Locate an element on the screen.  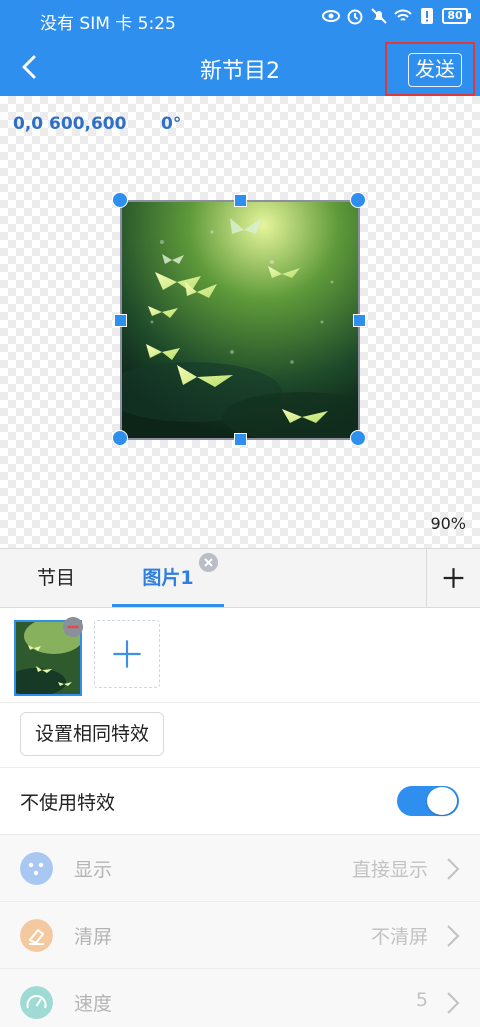
divider is located at coordinates (240, 702).